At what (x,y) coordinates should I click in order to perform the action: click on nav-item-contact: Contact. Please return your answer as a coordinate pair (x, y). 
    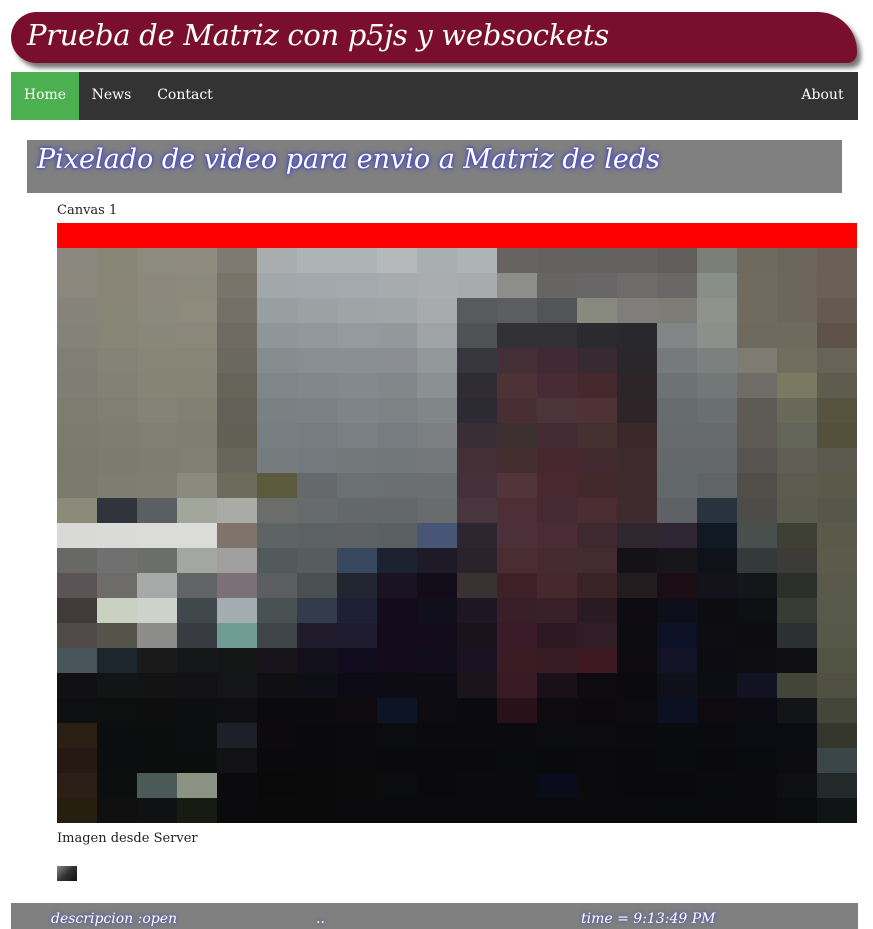
    Looking at the image, I should click on (185, 96).